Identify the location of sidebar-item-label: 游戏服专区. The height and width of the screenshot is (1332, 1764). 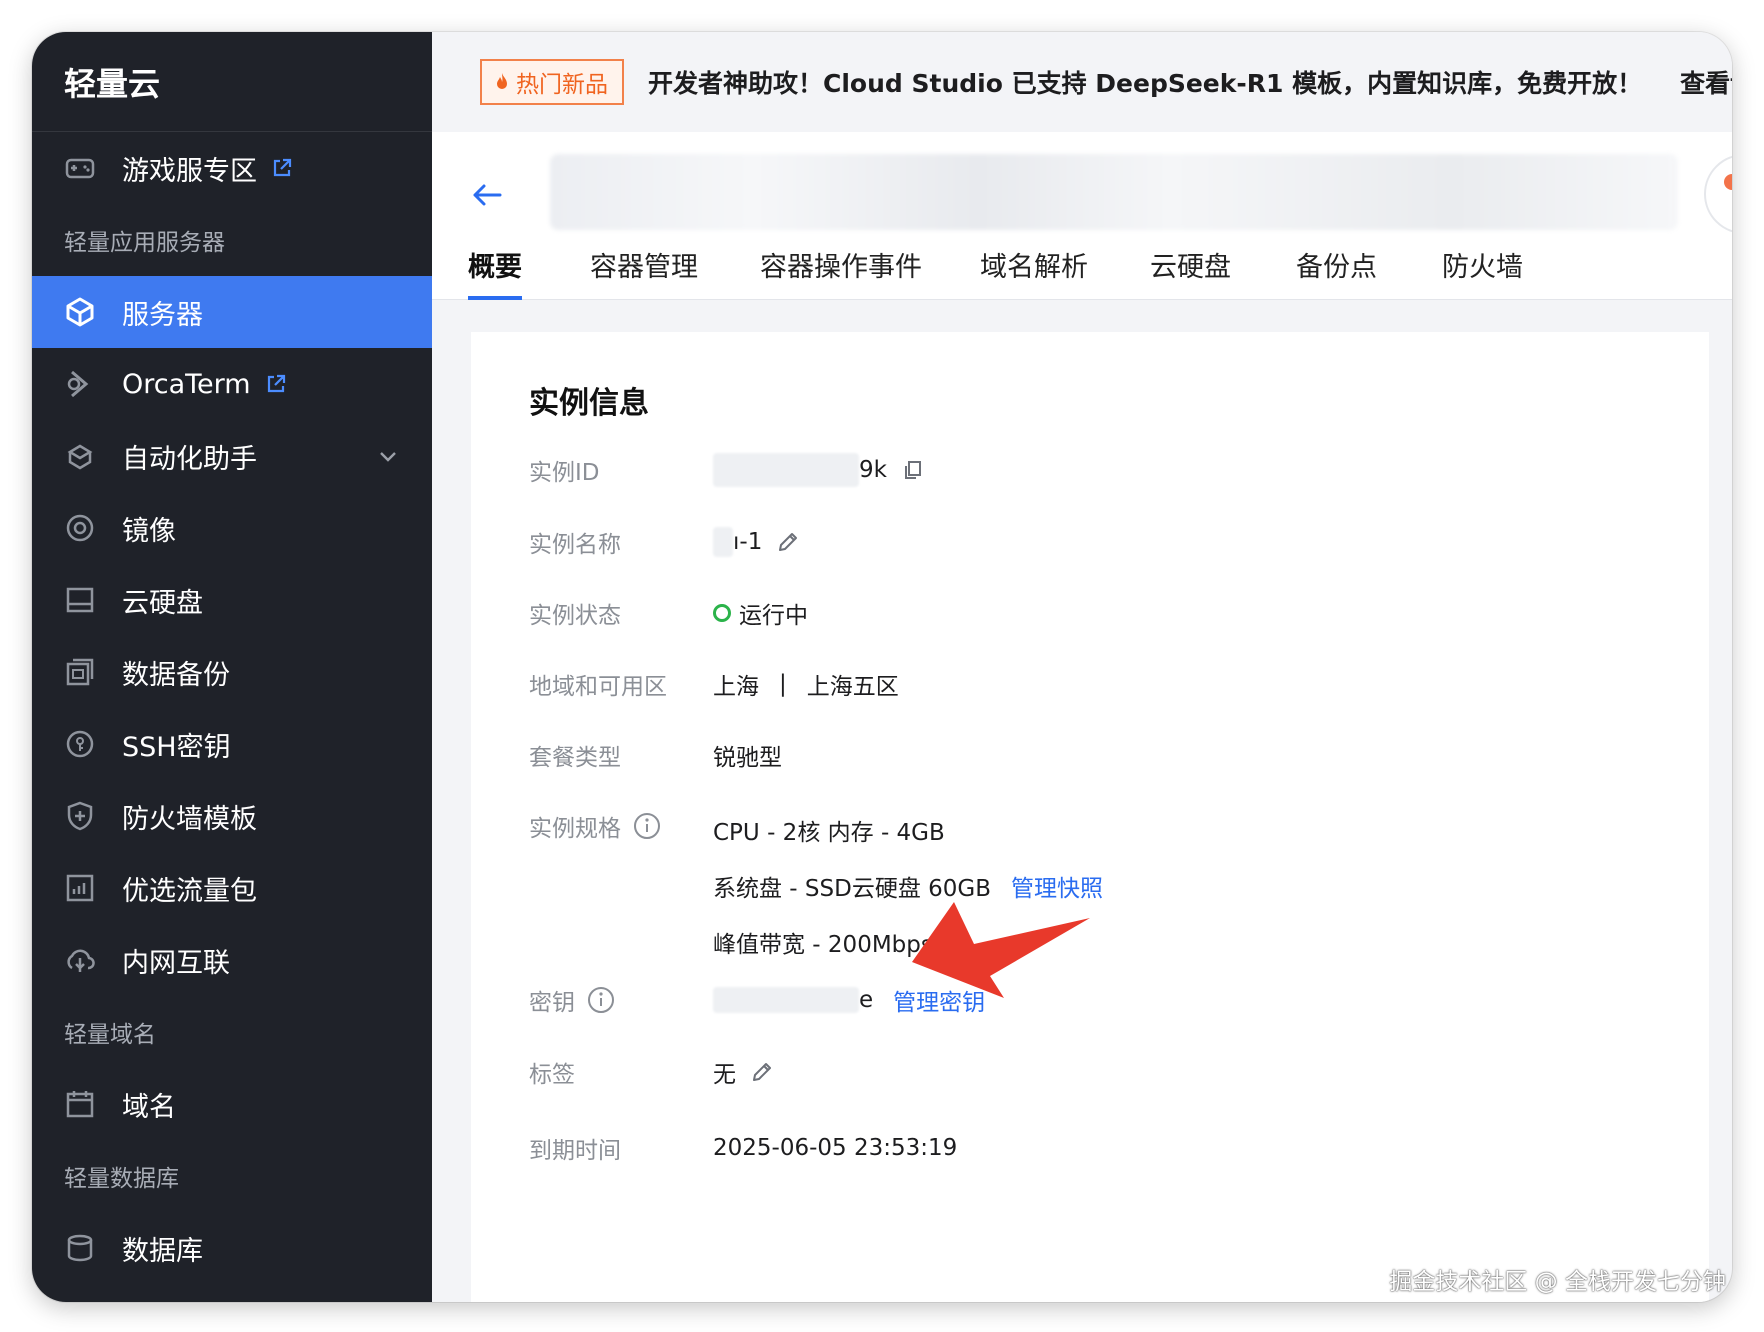
(189, 171).